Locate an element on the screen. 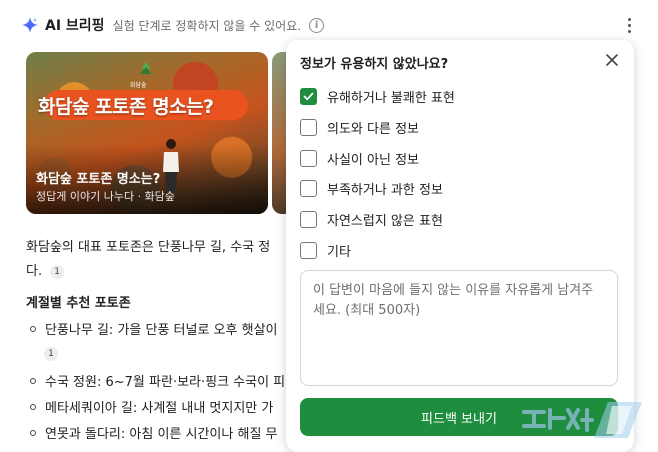  close-icon is located at coordinates (612, 60).